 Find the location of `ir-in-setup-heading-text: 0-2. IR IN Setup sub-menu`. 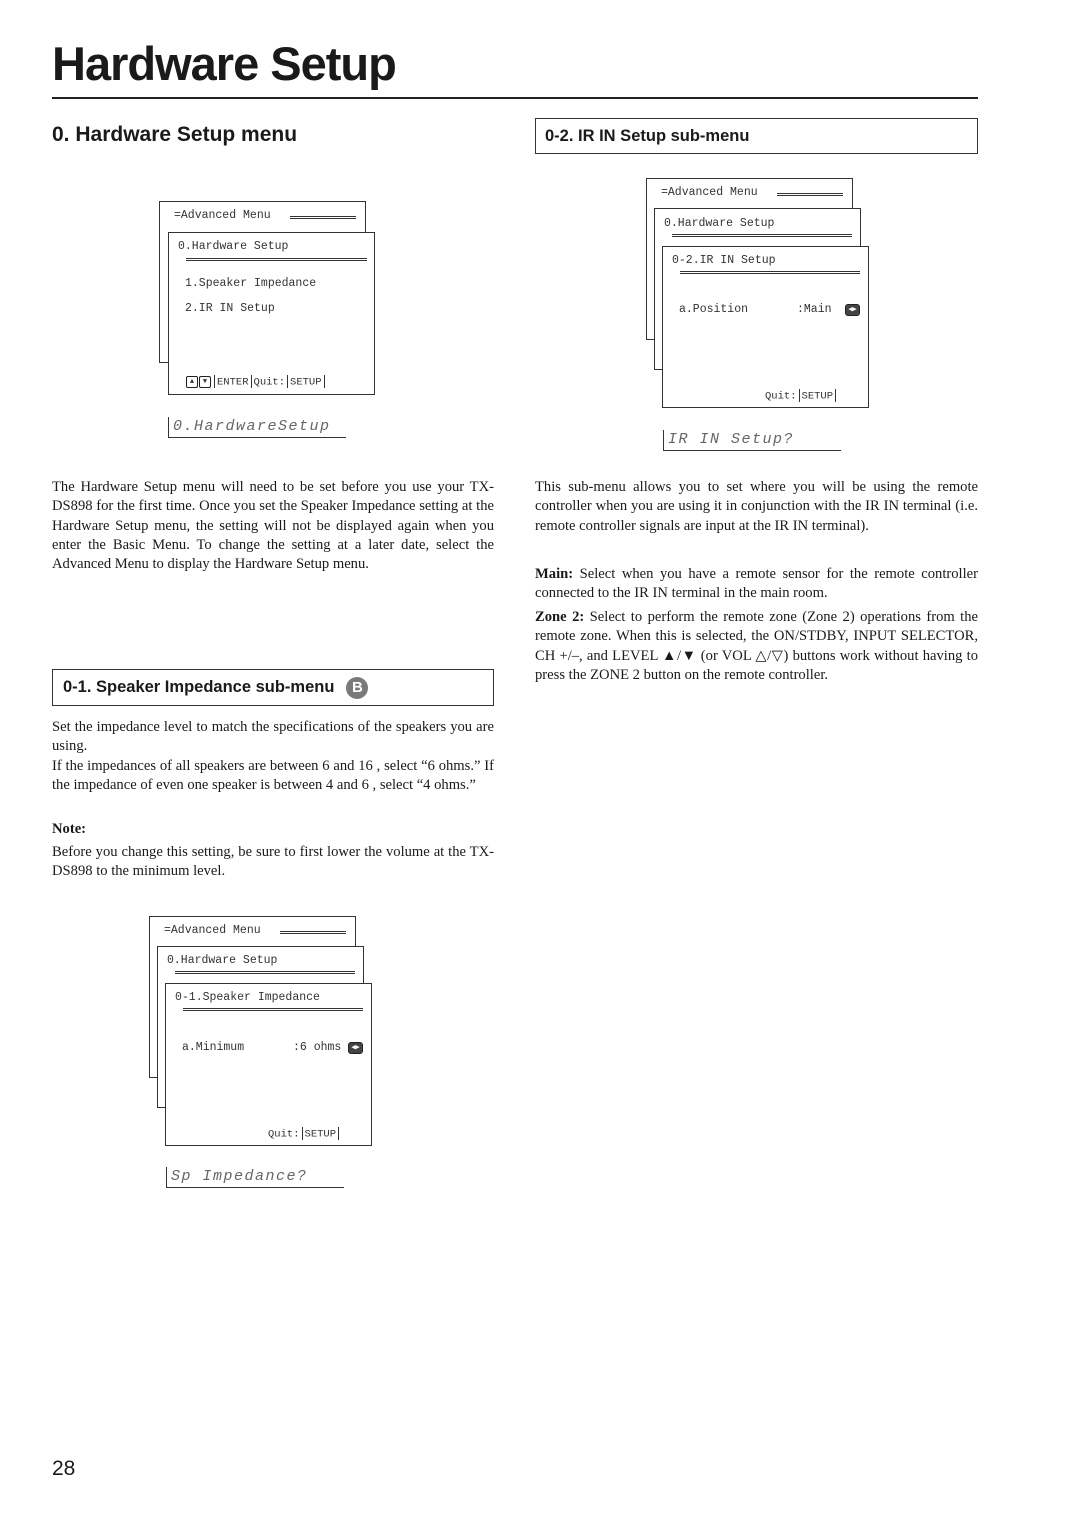

ir-in-setup-heading-text: 0-2. IR IN Setup sub-menu is located at coordinates (647, 135).